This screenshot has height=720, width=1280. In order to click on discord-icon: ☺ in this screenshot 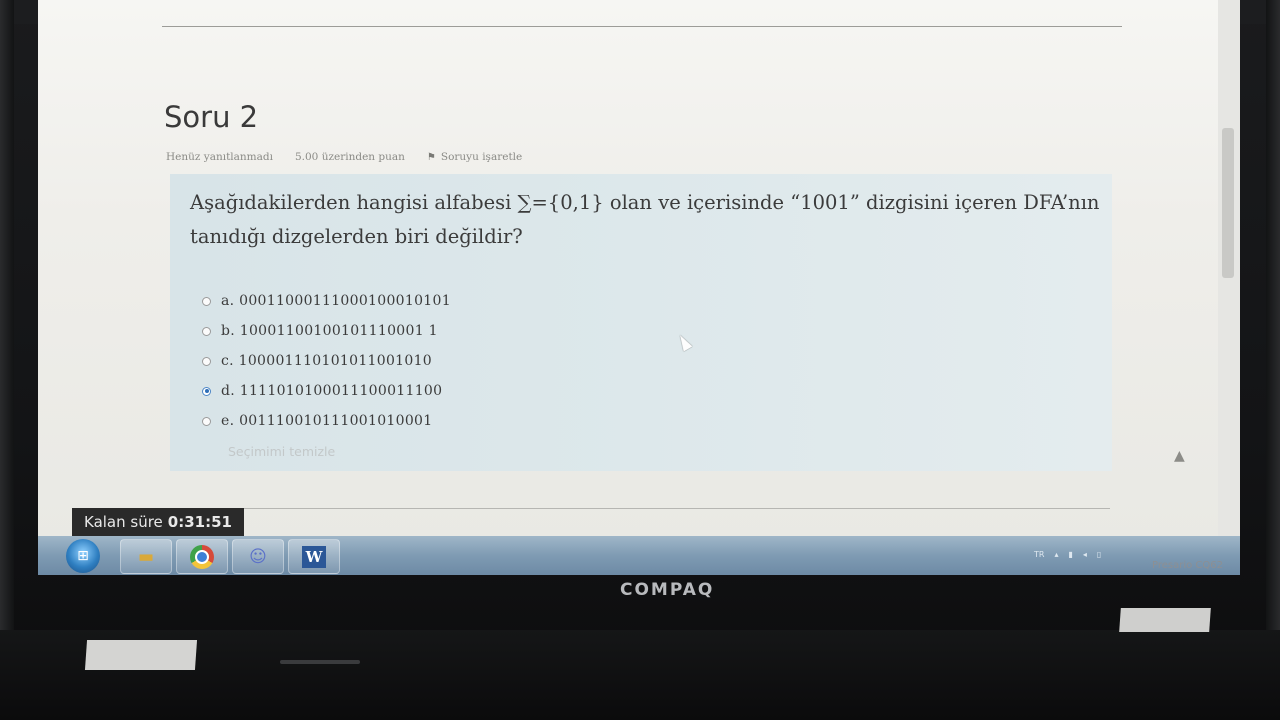, I will do `click(258, 556)`.